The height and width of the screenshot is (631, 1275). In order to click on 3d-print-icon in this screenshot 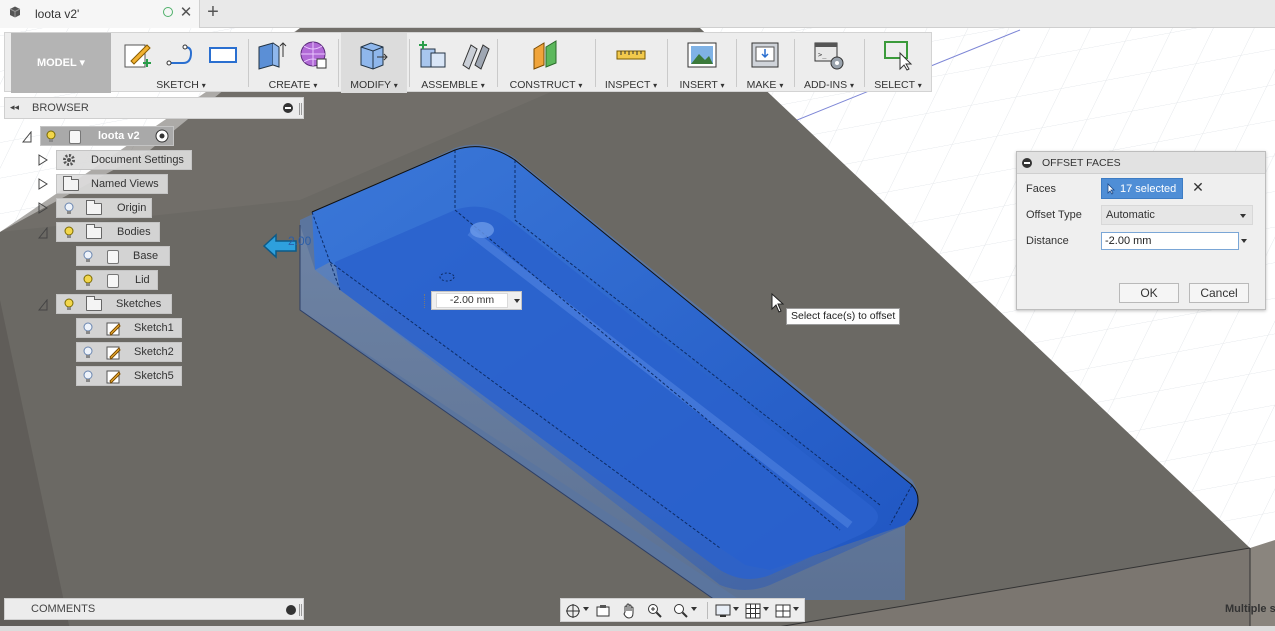, I will do `click(765, 55)`.